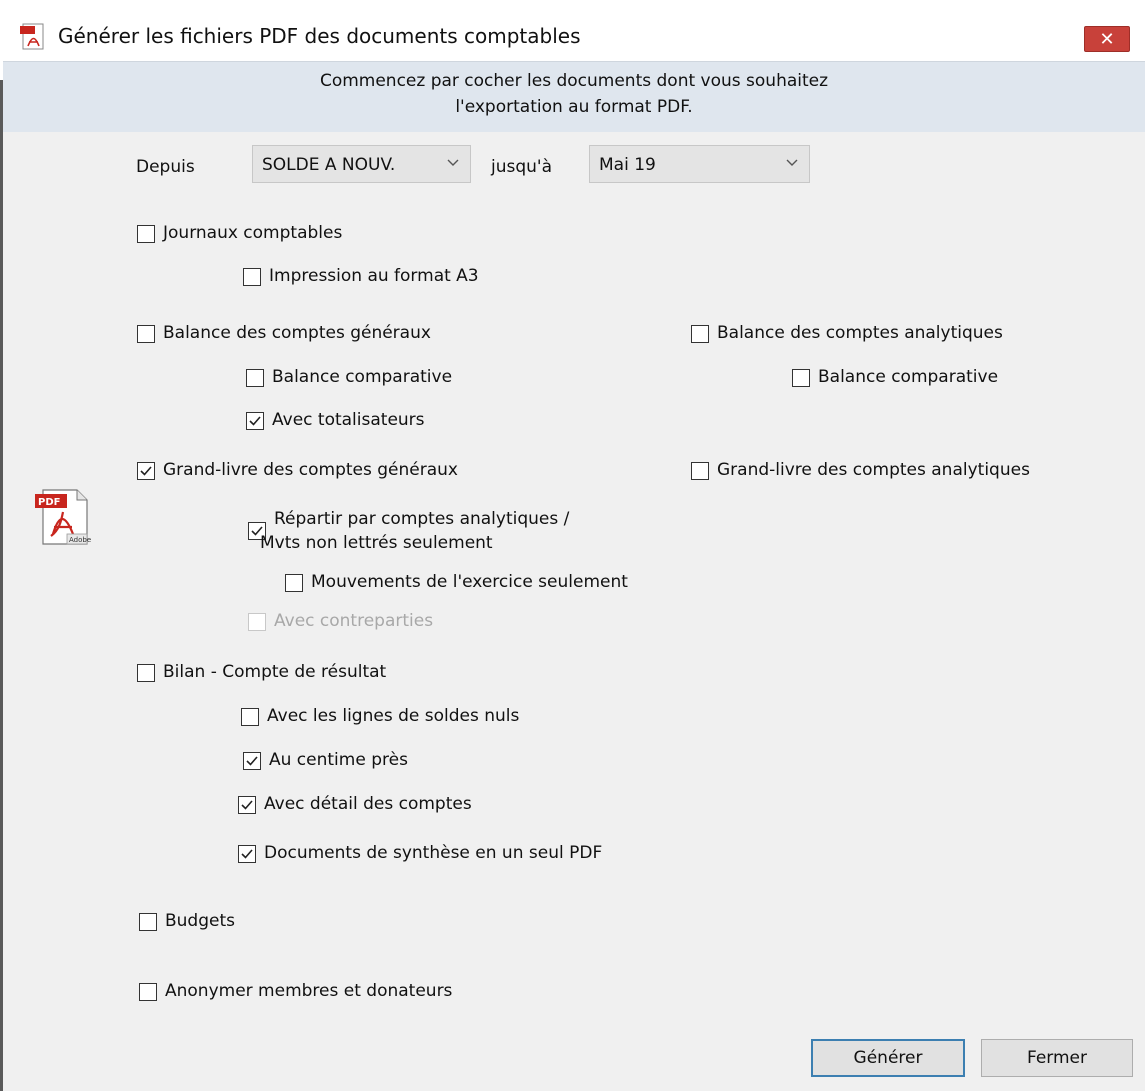  Describe the element at coordinates (368, 804) in the screenshot. I see `checkbox-label: Avec détail des comptes` at that location.